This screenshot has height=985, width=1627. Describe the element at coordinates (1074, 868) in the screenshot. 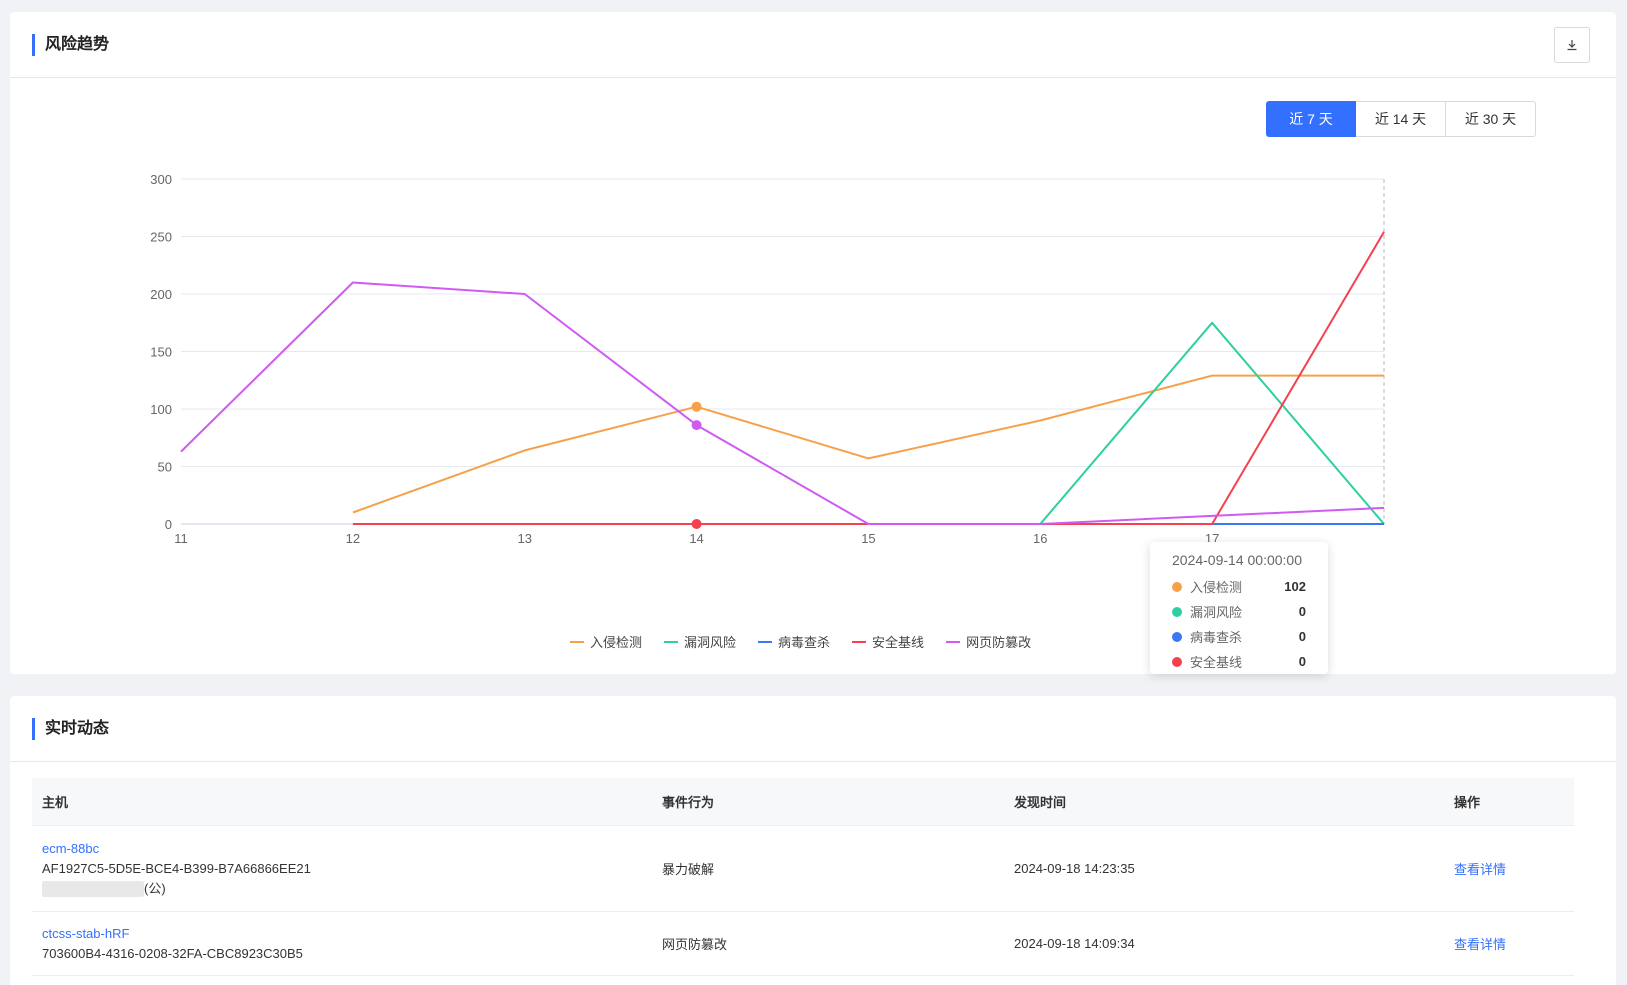

I see `time-cell: 2024-09-18 14:23:35` at that location.